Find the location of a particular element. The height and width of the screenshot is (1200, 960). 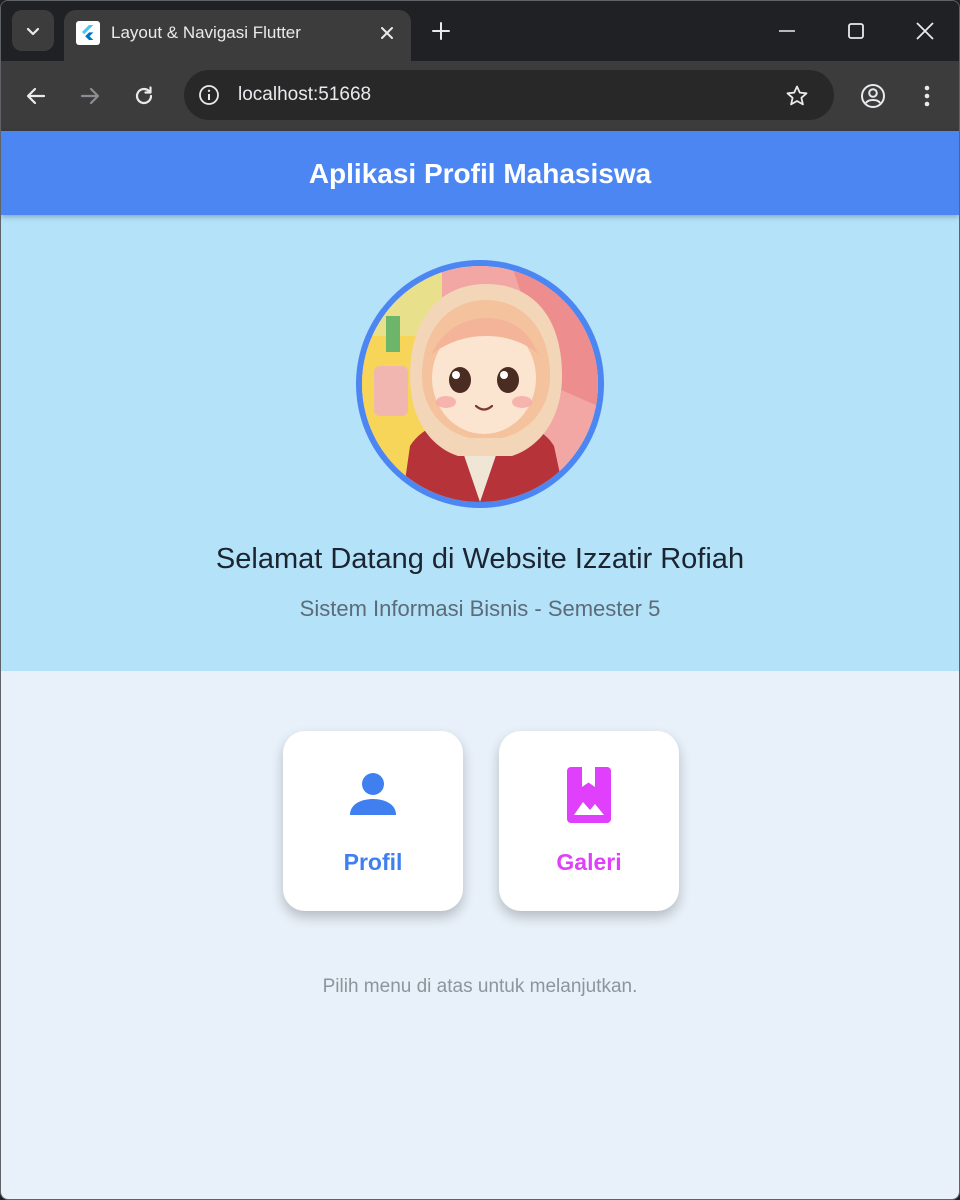

reload-button is located at coordinates (144, 96).